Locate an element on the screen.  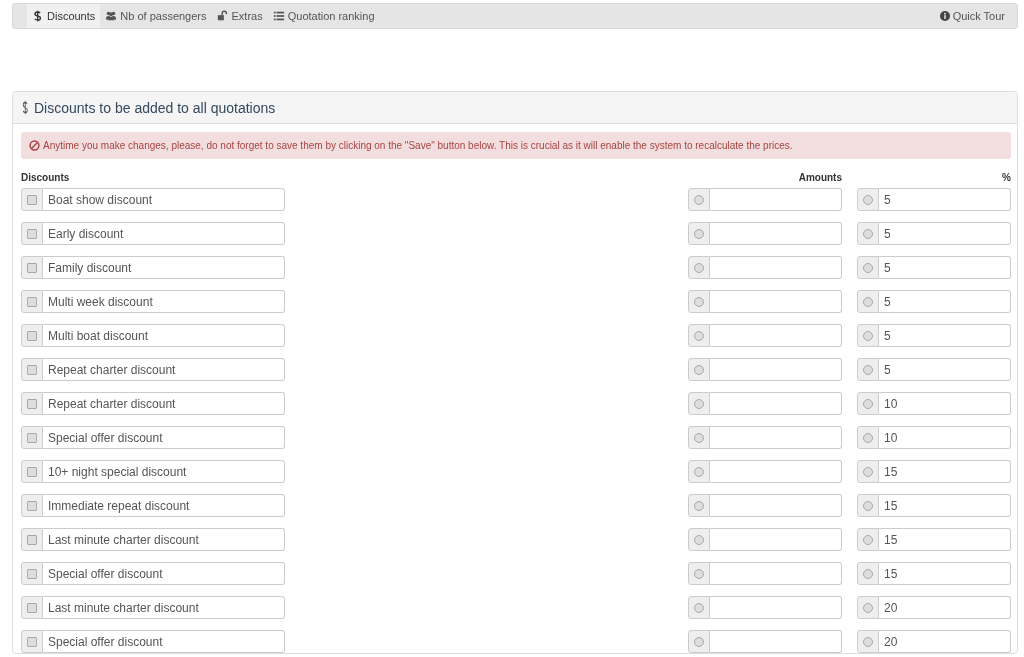
column-header: Amounts is located at coordinates (819, 177).